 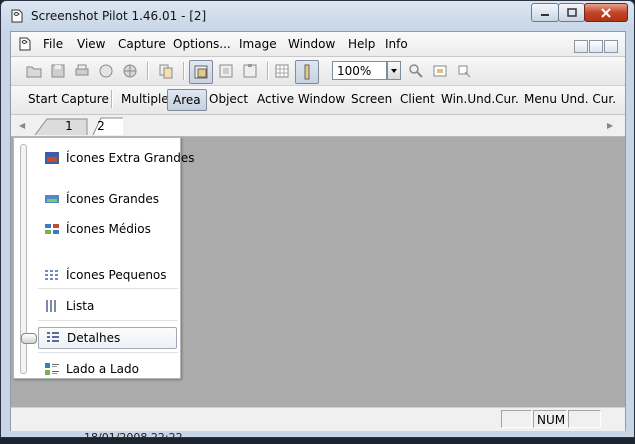 I want to click on app-logo-icon, so click(x=17, y=16).